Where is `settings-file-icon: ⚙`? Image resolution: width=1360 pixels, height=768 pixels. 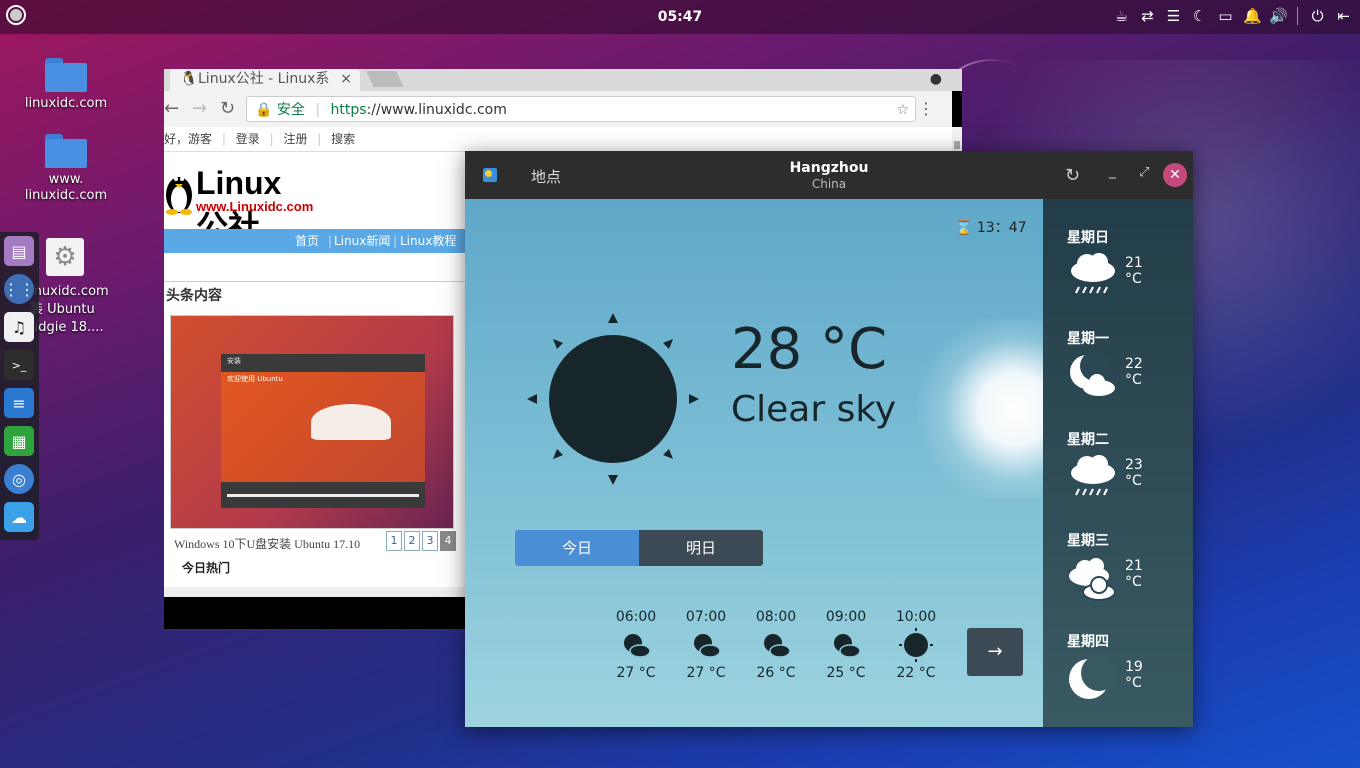
settings-file-icon: ⚙ is located at coordinates (65, 257).